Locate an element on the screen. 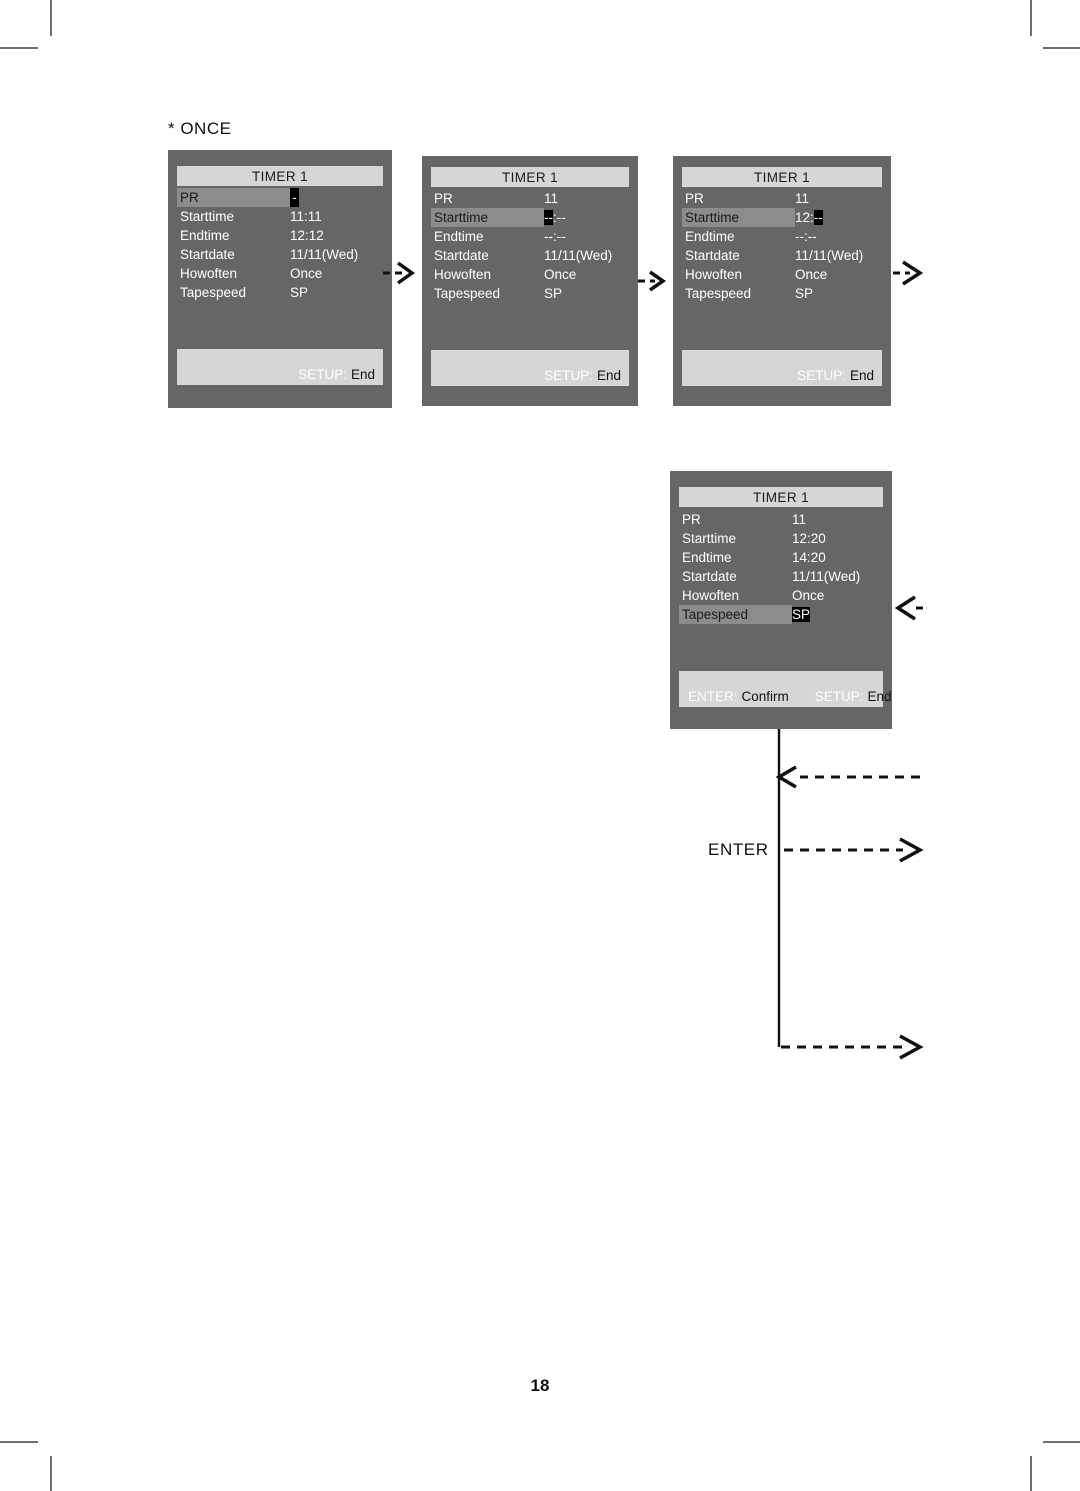  osd-row-value: 12:12 is located at coordinates (307, 235).